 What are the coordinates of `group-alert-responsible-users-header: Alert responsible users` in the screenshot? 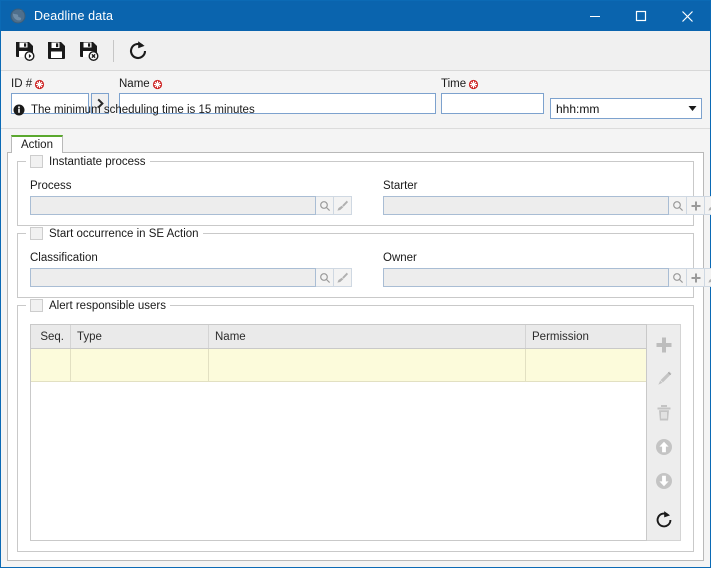 It's located at (98, 305).